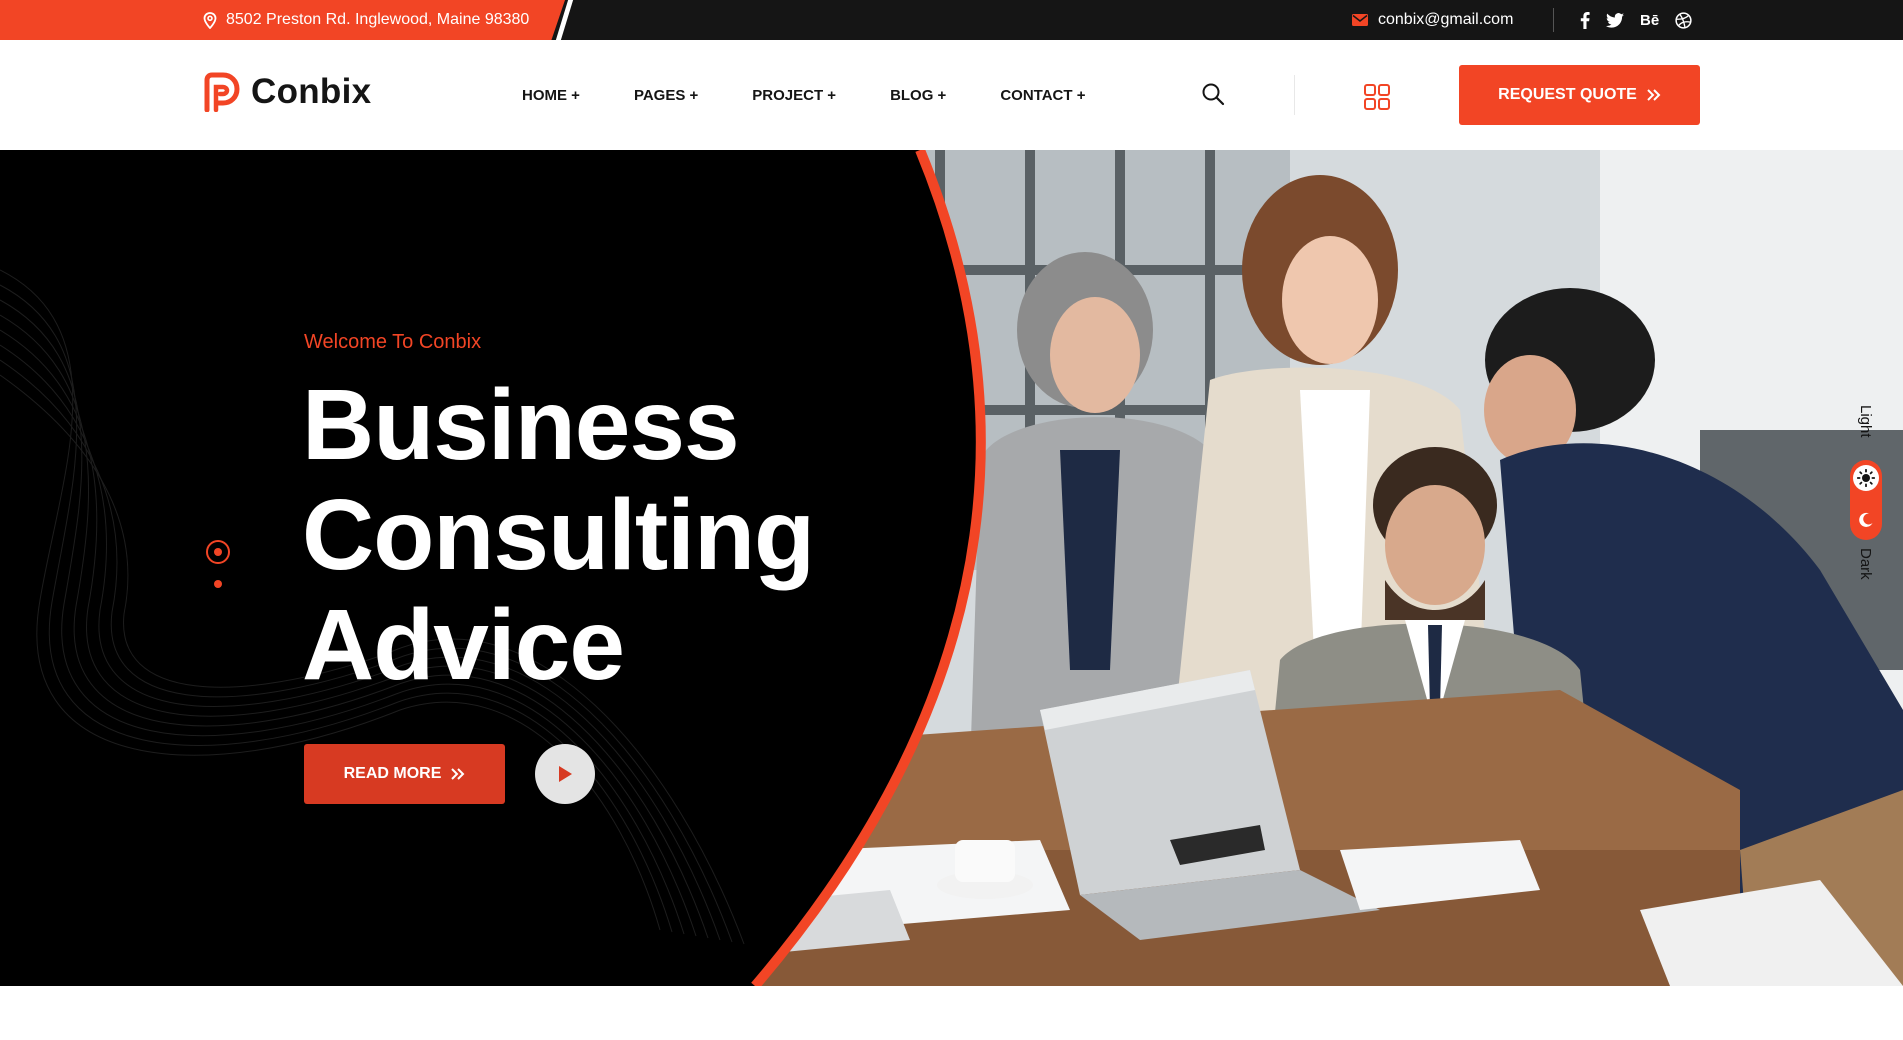 This screenshot has width=1903, height=1040. What do you see at coordinates (393, 342) in the screenshot?
I see `hero-subtitle: Welcome To Conbix` at bounding box center [393, 342].